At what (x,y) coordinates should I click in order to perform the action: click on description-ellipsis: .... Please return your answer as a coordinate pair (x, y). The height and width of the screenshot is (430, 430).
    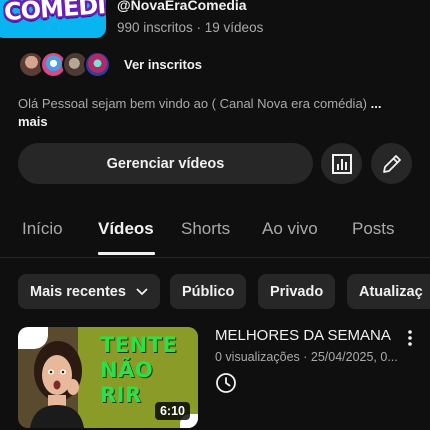
    Looking at the image, I should click on (376, 103).